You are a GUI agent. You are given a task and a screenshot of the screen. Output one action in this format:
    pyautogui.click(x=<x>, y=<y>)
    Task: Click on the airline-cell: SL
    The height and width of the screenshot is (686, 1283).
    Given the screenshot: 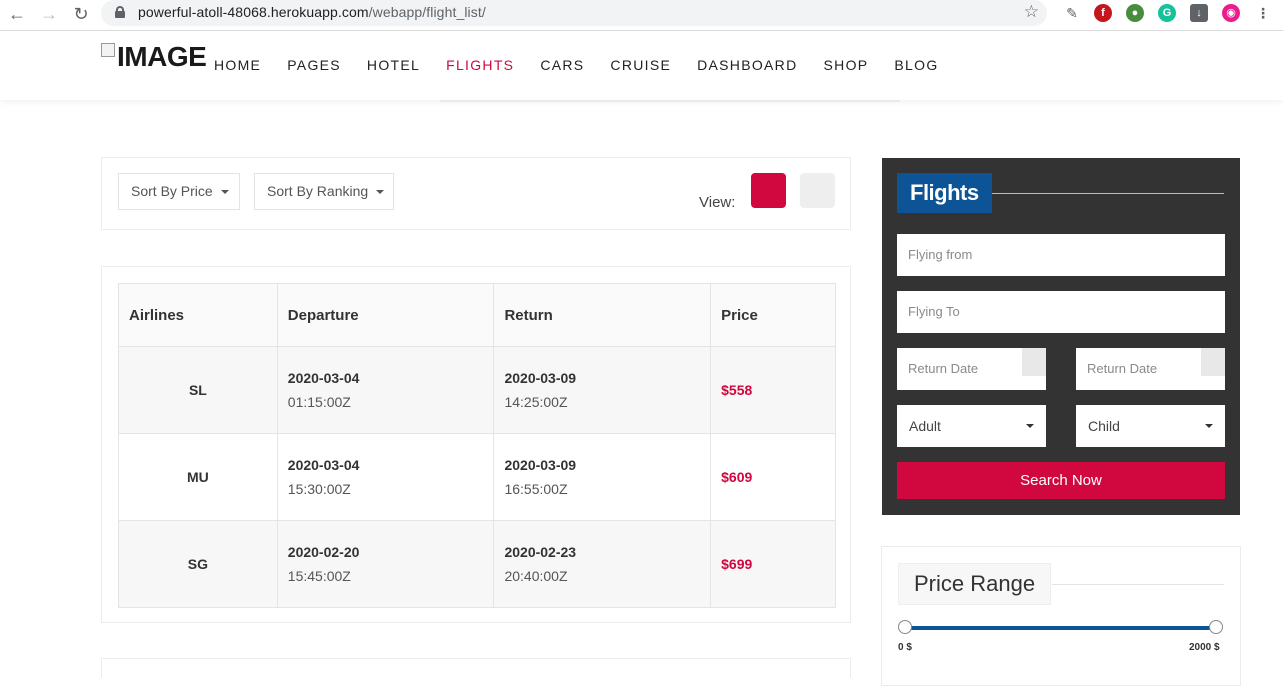 What is the action you would take?
    pyautogui.click(x=198, y=390)
    